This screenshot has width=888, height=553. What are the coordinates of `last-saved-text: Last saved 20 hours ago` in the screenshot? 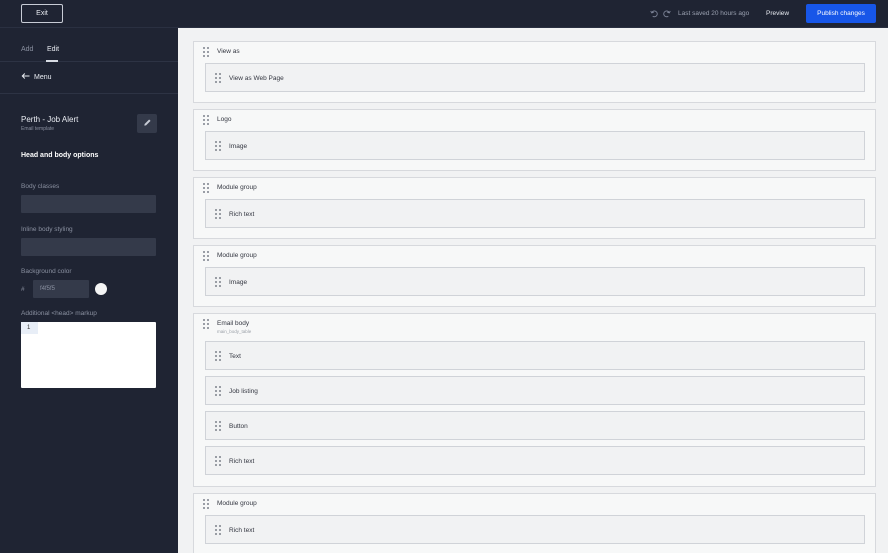 It's located at (714, 13).